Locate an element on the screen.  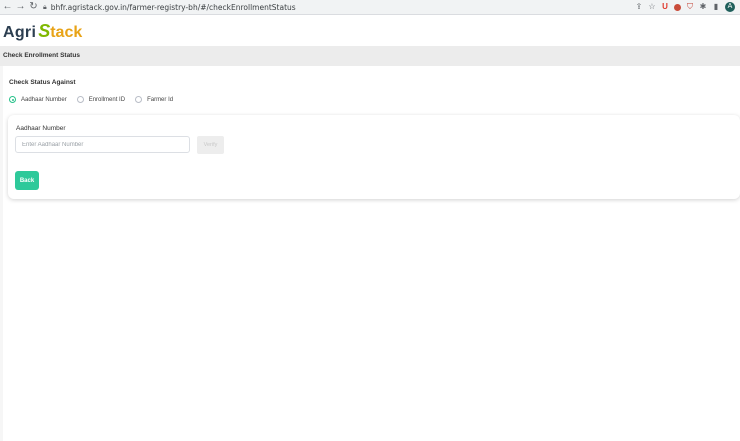
radio-option-farmer-id: Farmer Id is located at coordinates (154, 99).